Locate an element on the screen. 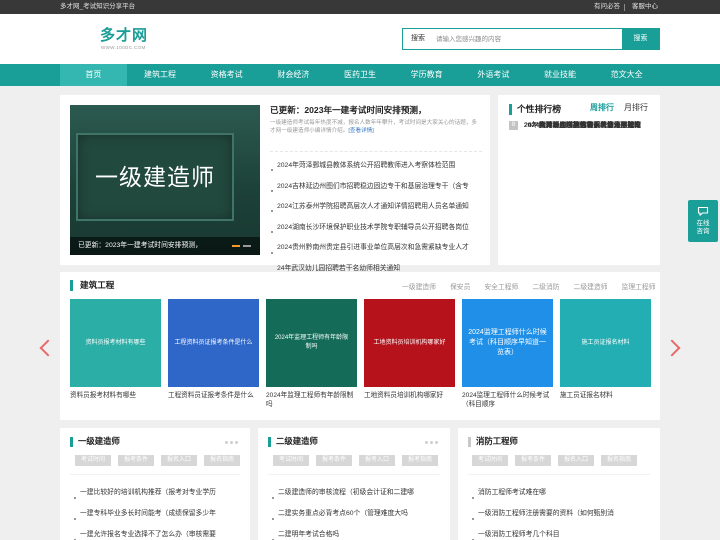 This screenshot has height=540, width=720. list-item: 一建比较好的培训机构推荐（报考对专业学历 is located at coordinates (145, 494).